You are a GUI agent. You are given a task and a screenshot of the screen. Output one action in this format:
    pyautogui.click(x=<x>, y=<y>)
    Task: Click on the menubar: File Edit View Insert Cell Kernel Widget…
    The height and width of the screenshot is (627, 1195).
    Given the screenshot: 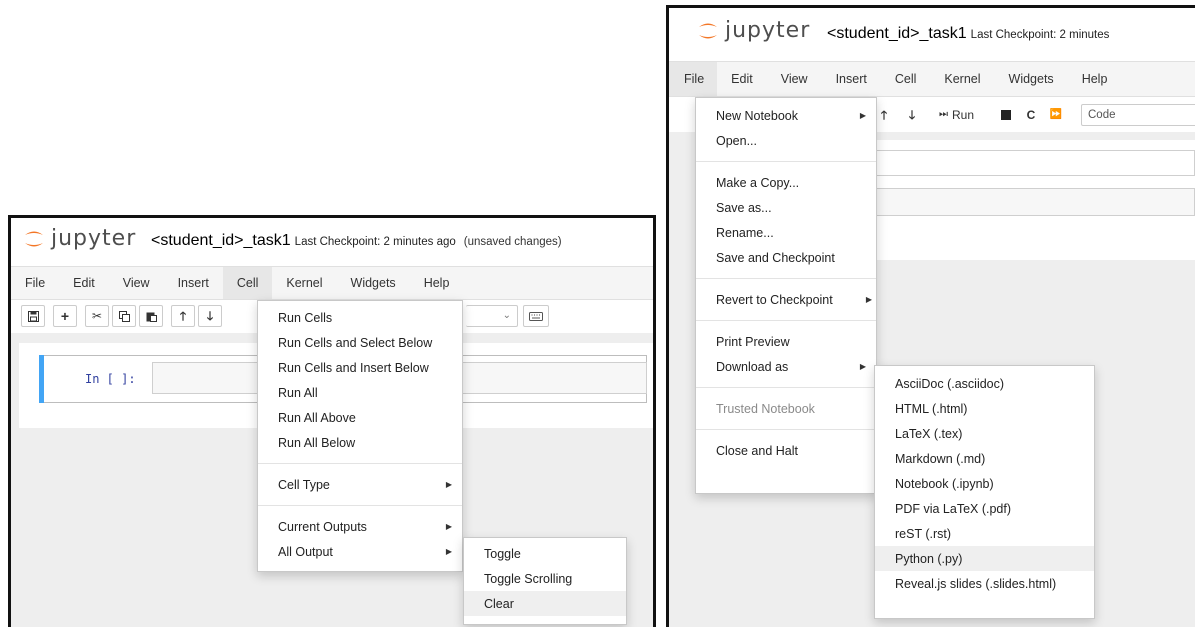 What is the action you would take?
    pyautogui.click(x=932, y=79)
    